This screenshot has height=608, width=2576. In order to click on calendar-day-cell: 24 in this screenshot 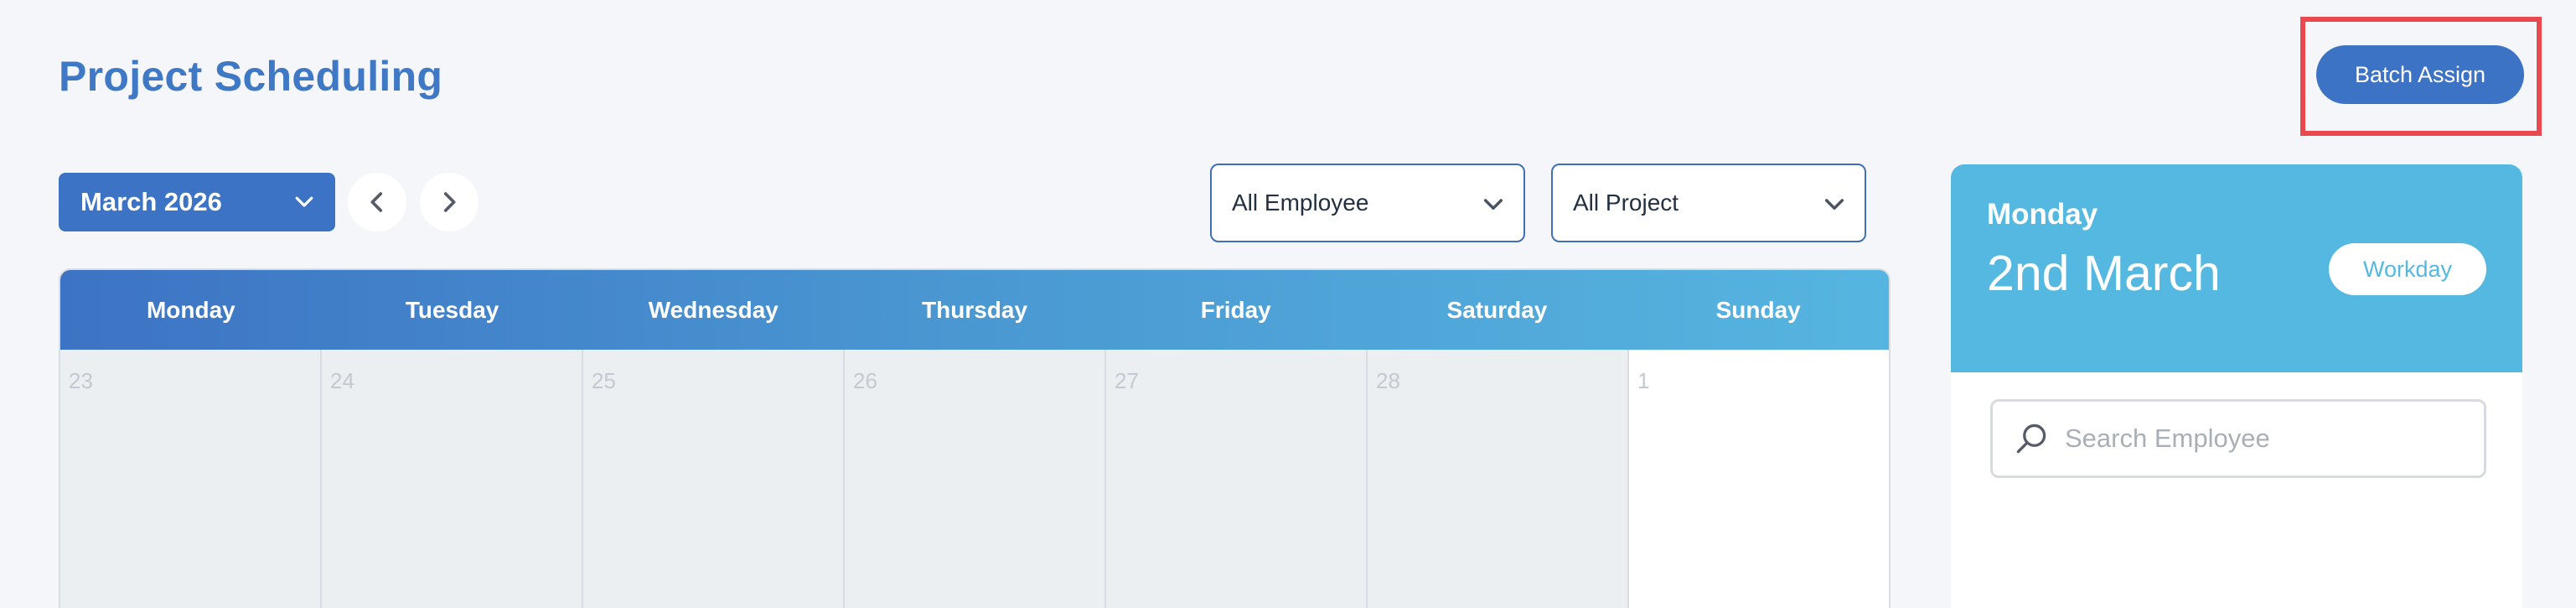, I will do `click(452, 479)`.